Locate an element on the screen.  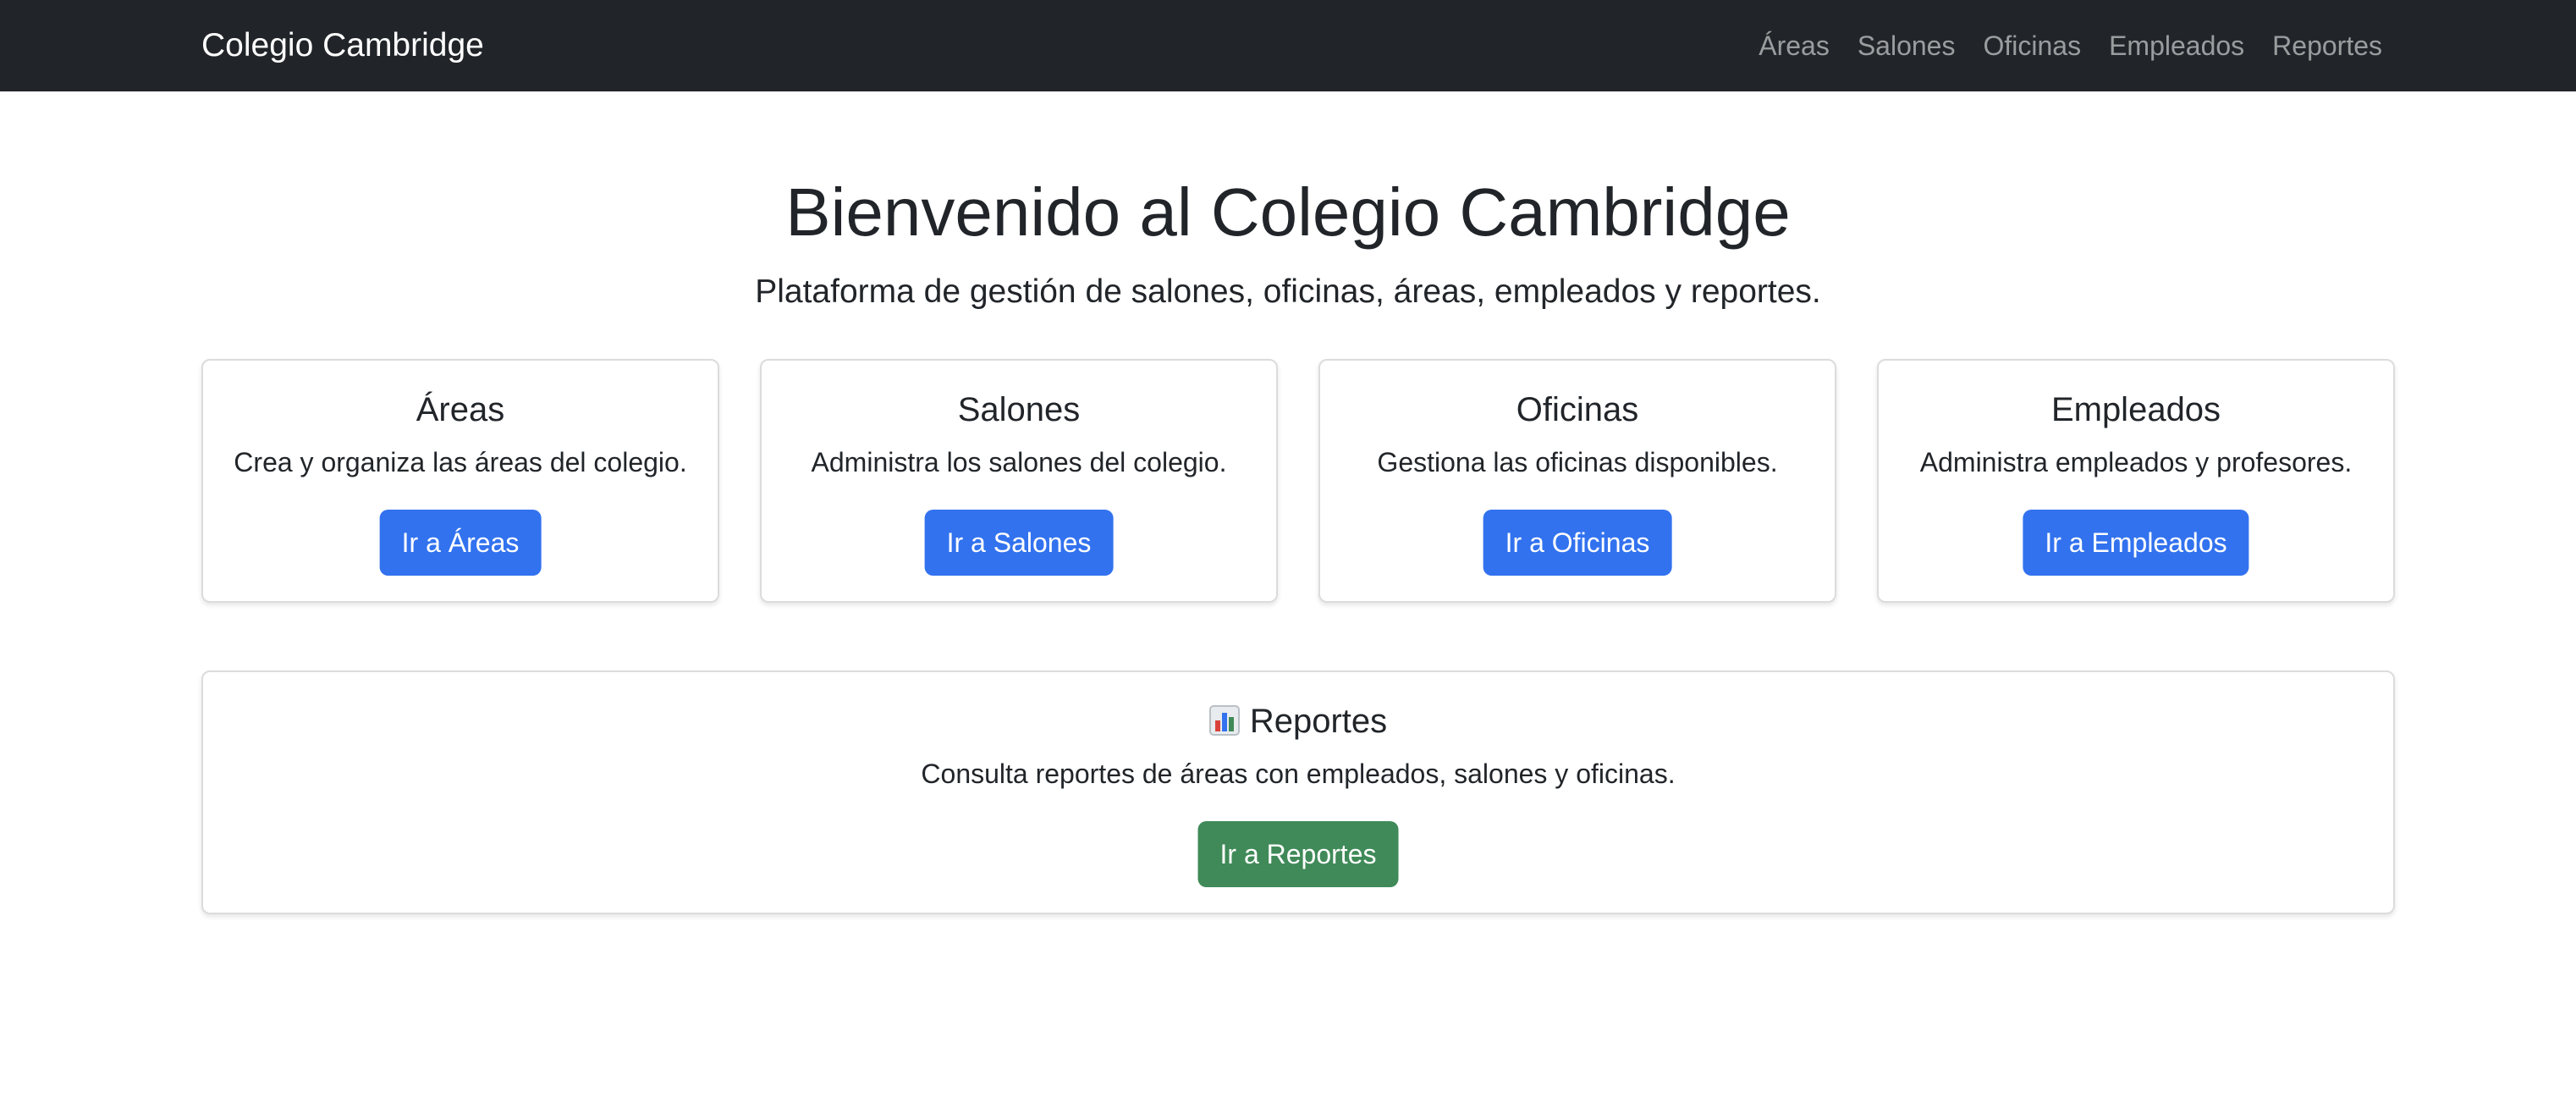
nav-link-areas: Áreas is located at coordinates (1794, 46).